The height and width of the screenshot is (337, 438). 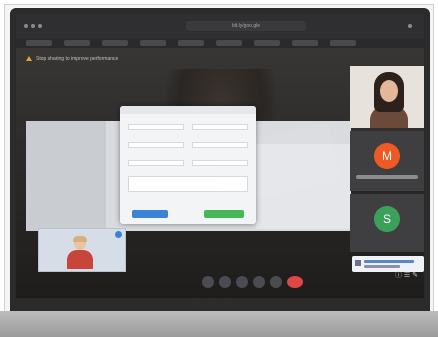 I want to click on participant-tile-m: M, so click(x=387, y=161).